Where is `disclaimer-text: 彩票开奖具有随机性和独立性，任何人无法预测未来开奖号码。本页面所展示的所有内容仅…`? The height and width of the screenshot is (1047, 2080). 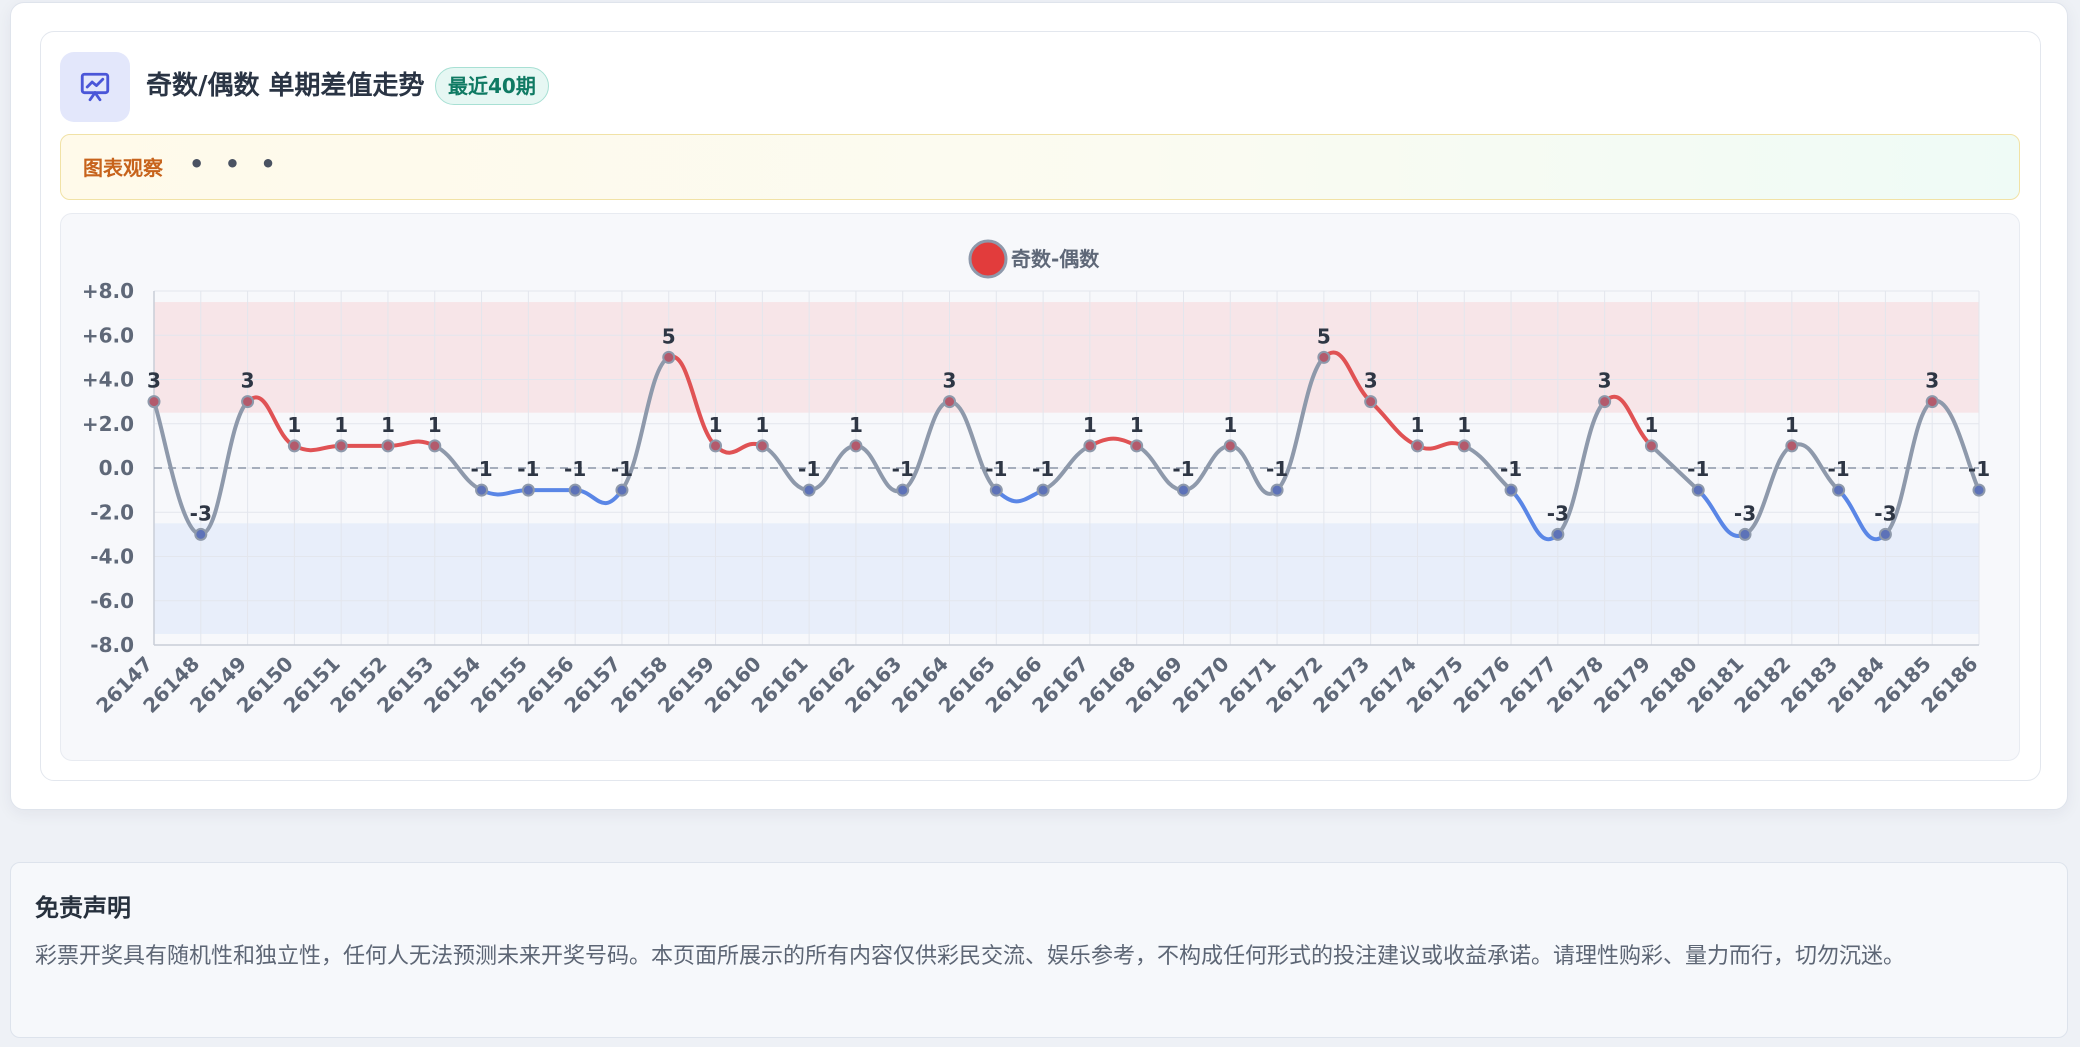
disclaimer-text: 彩票开奖具有随机性和独立性，任何人无法预测未来开奖号码。本页面所展示的所有内容仅… is located at coordinates (970, 956).